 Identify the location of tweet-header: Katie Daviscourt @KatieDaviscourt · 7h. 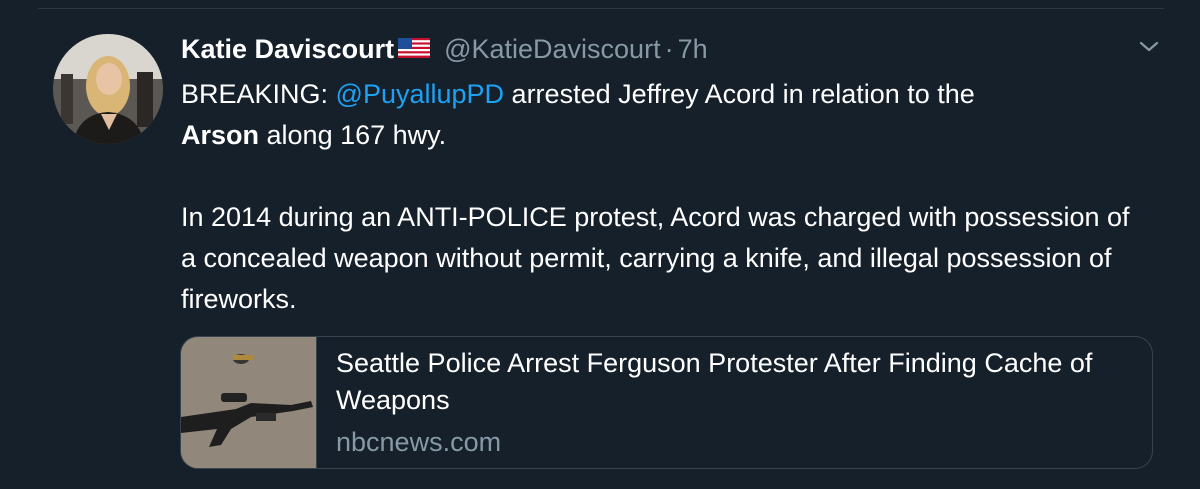
(444, 49).